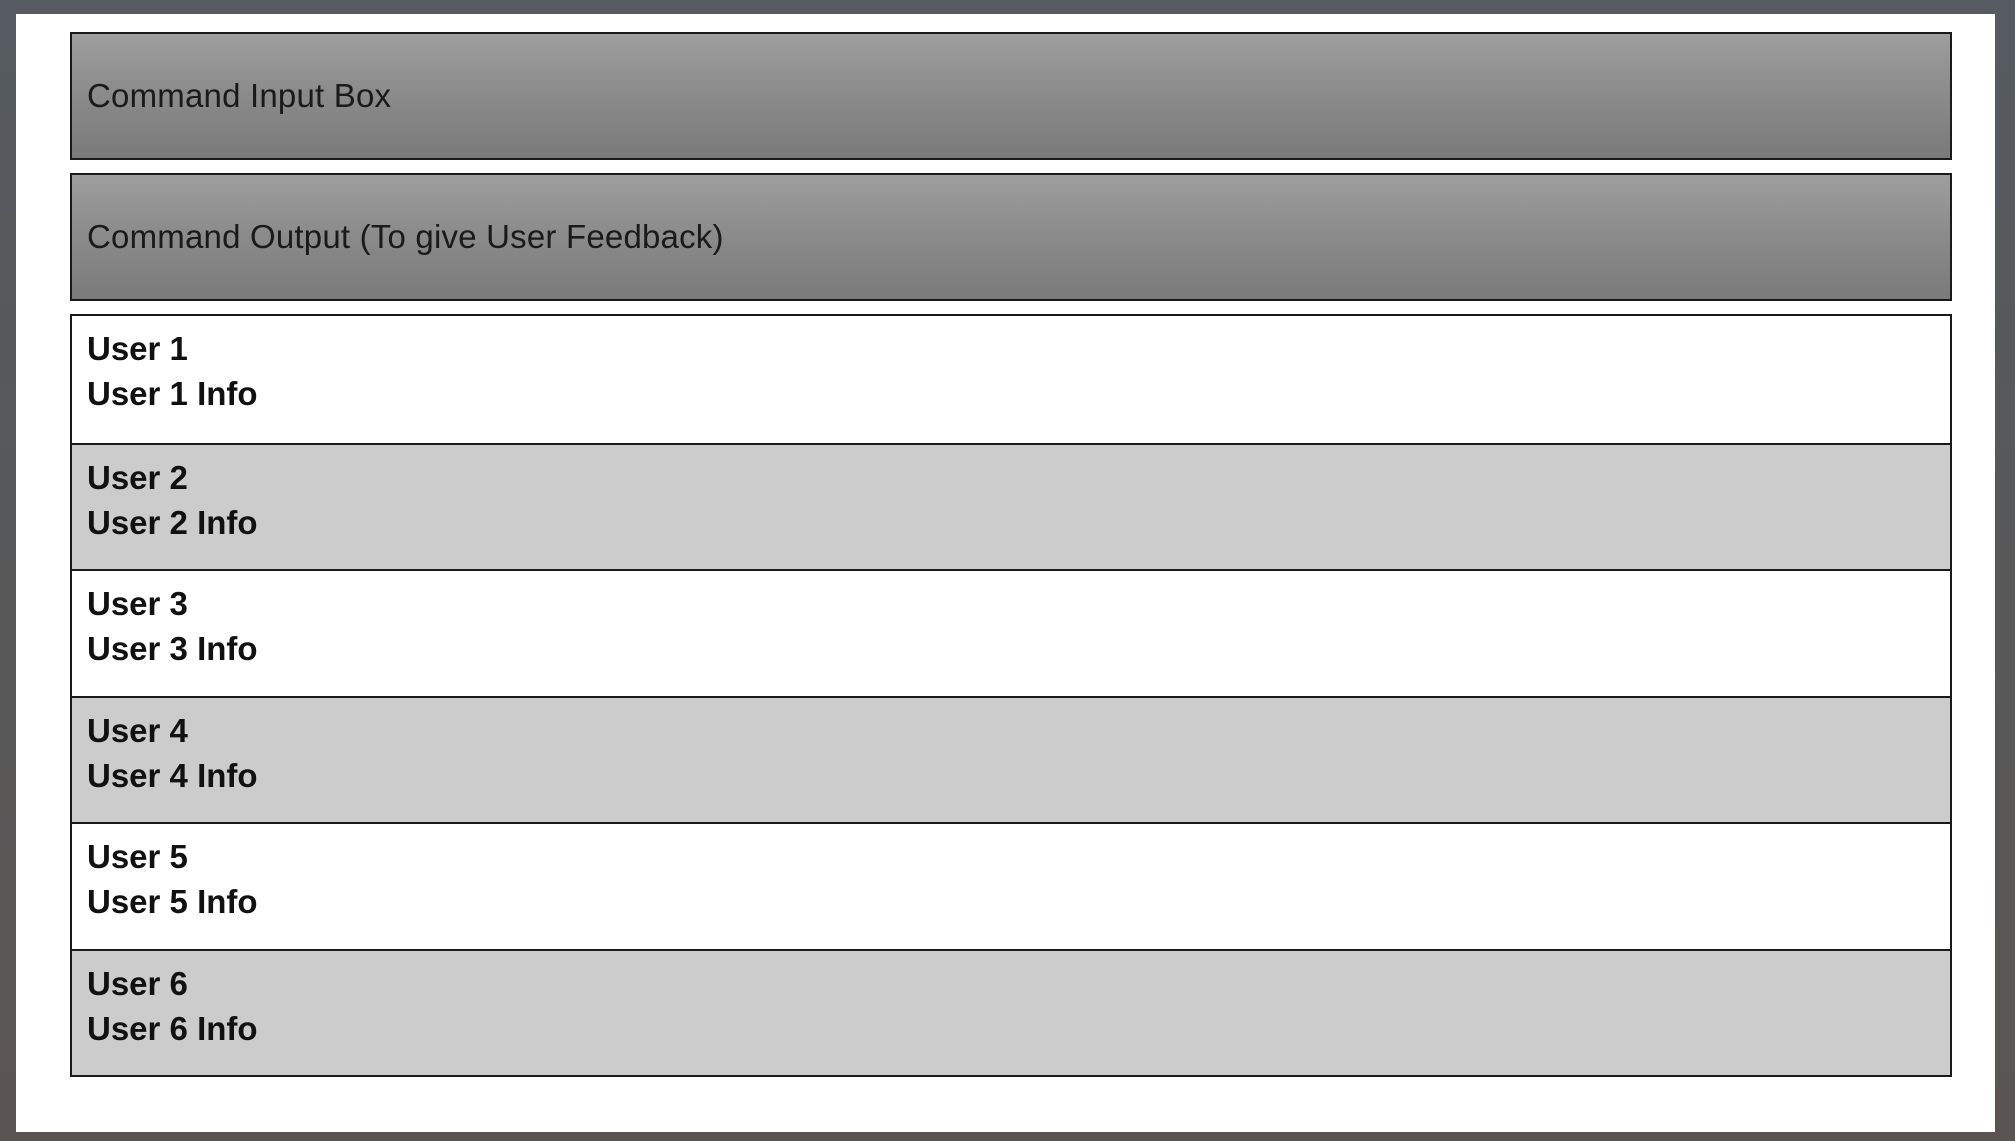  I want to click on command-input-label: Command Input Box, so click(239, 95).